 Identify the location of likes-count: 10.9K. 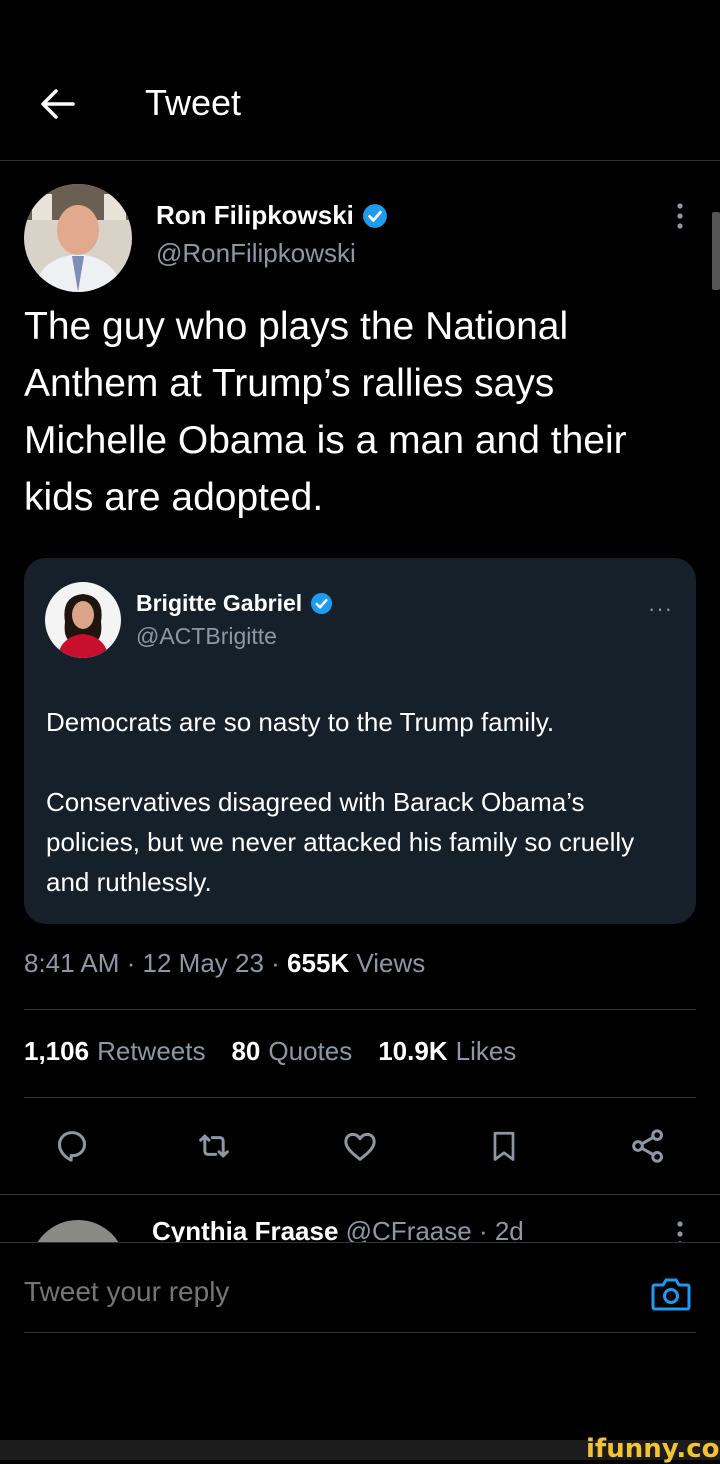
(413, 1051).